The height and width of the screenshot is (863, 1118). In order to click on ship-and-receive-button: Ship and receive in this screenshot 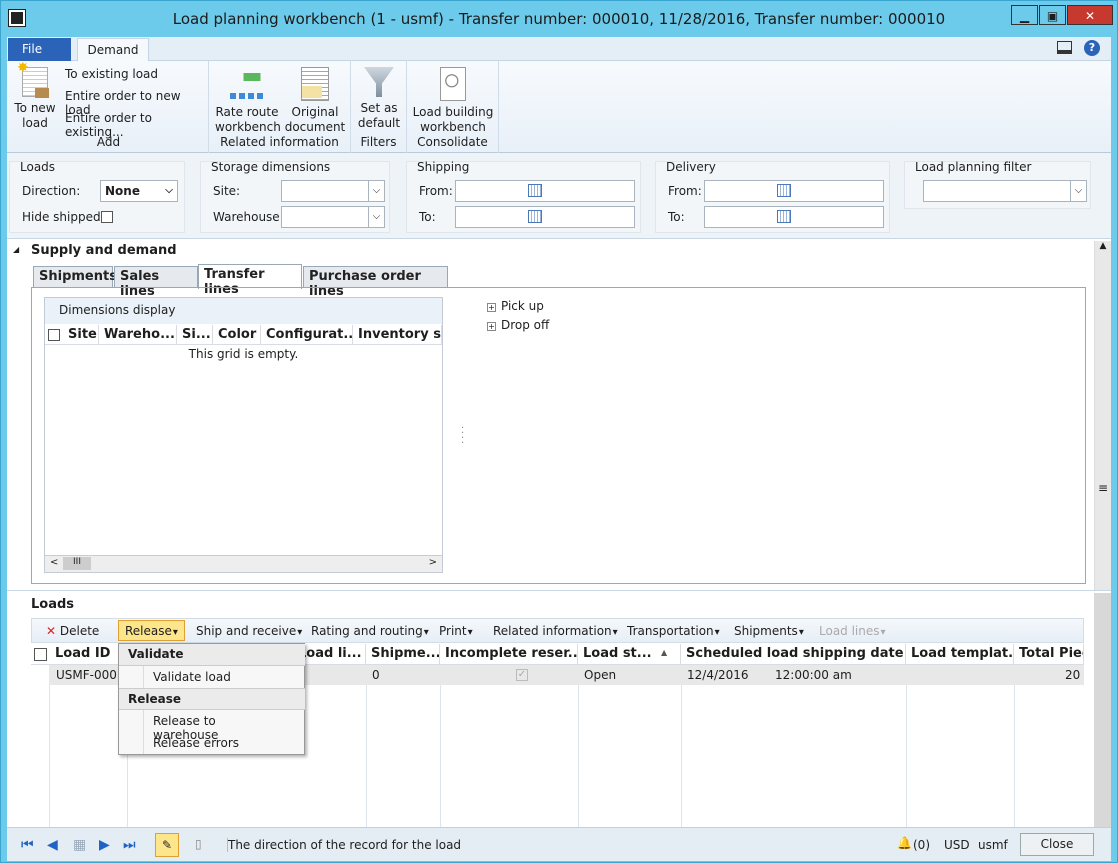, I will do `click(249, 631)`.